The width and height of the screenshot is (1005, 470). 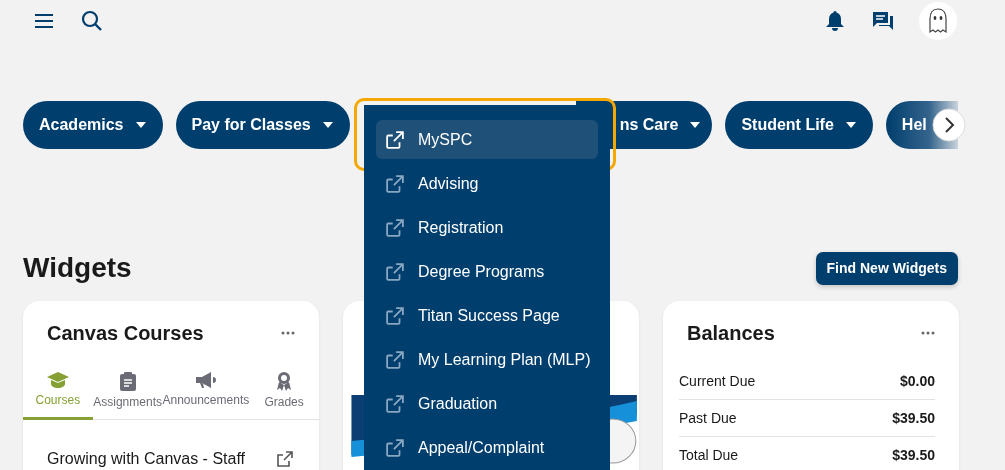 What do you see at coordinates (93, 125) in the screenshot?
I see `nav-menu-button: Academics` at bounding box center [93, 125].